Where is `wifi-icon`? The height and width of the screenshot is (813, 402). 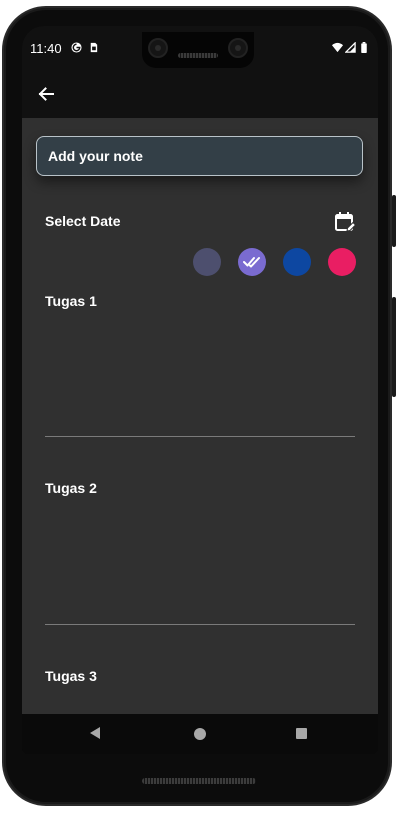
wifi-icon is located at coordinates (337, 47).